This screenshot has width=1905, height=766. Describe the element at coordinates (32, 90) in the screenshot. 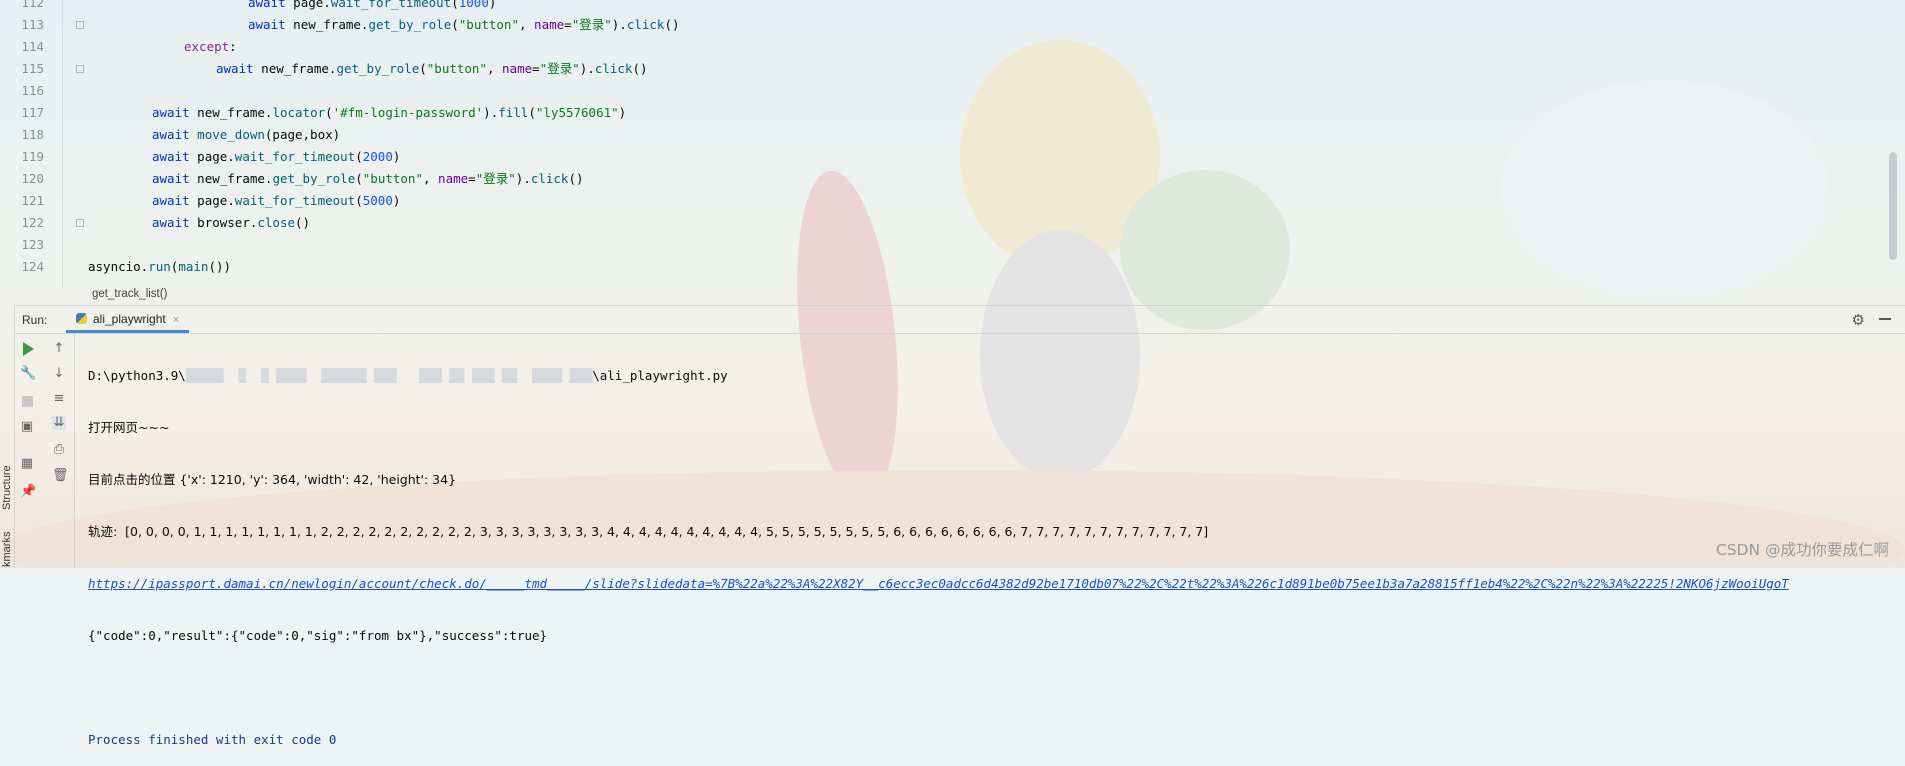

I see `line-number: 116` at that location.